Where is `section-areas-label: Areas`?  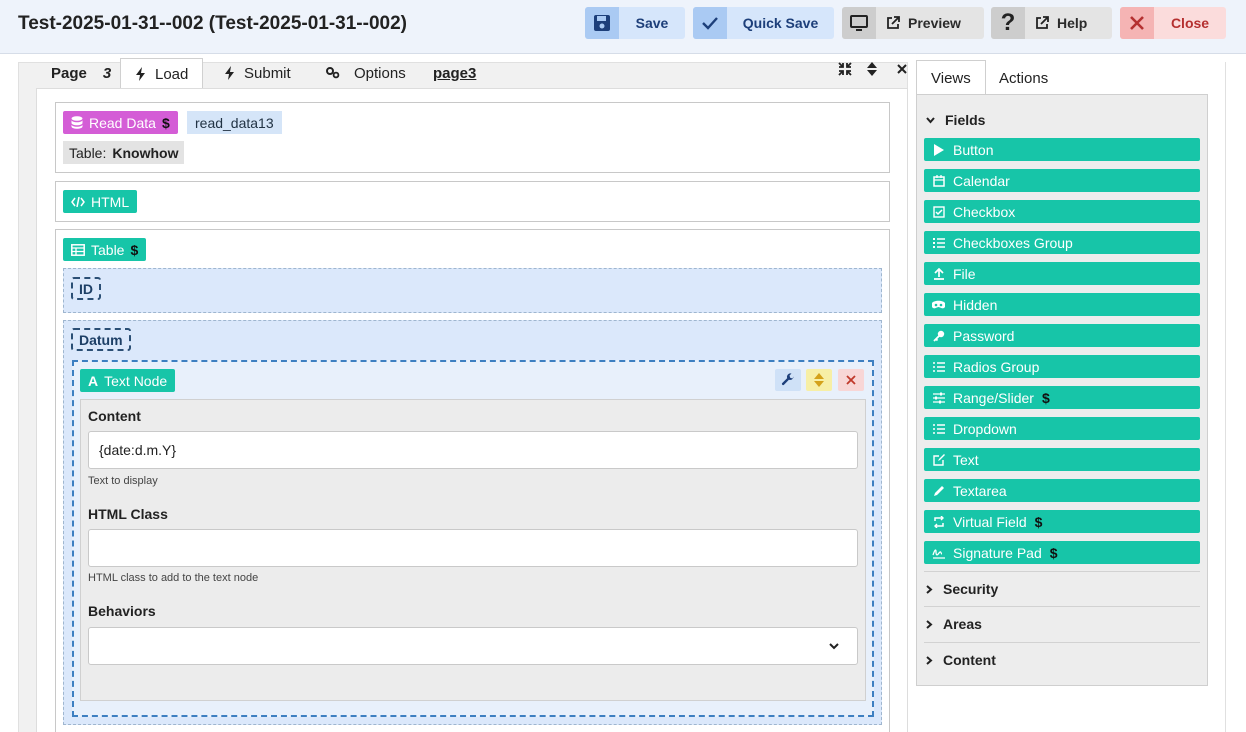 section-areas-label: Areas is located at coordinates (962, 624).